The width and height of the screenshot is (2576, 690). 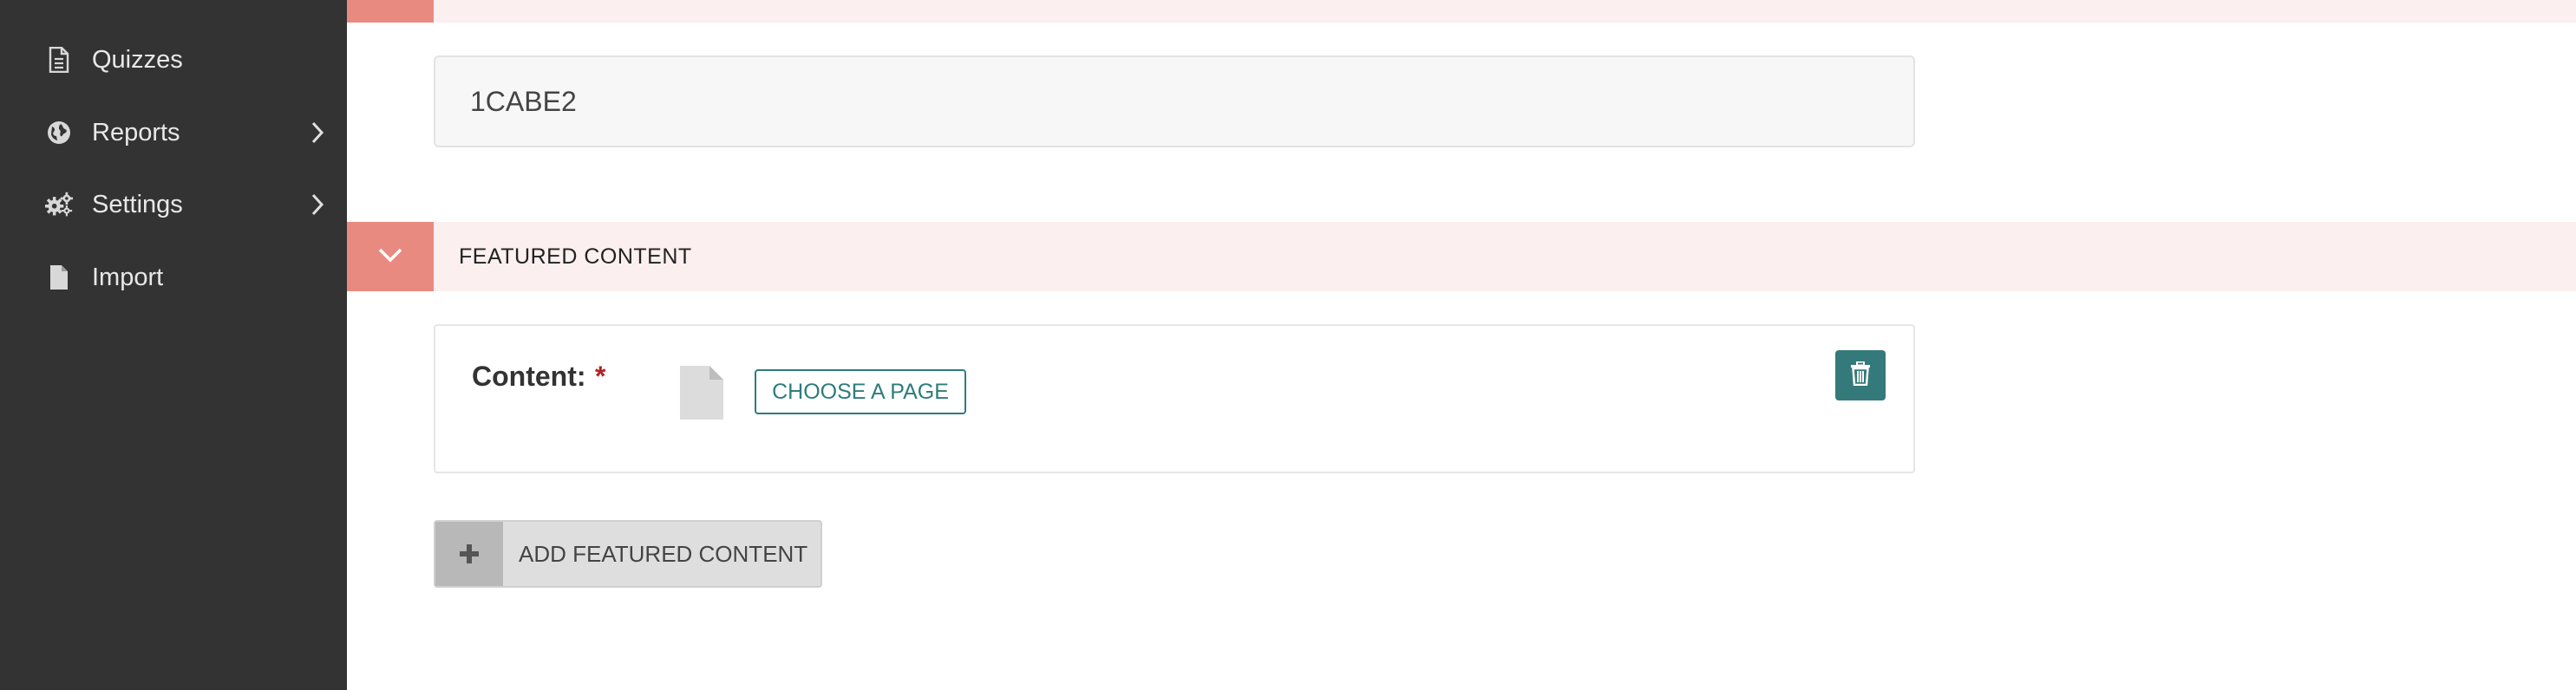 I want to click on featured-content-header: FEATURED CONTENT, so click(x=1461, y=256).